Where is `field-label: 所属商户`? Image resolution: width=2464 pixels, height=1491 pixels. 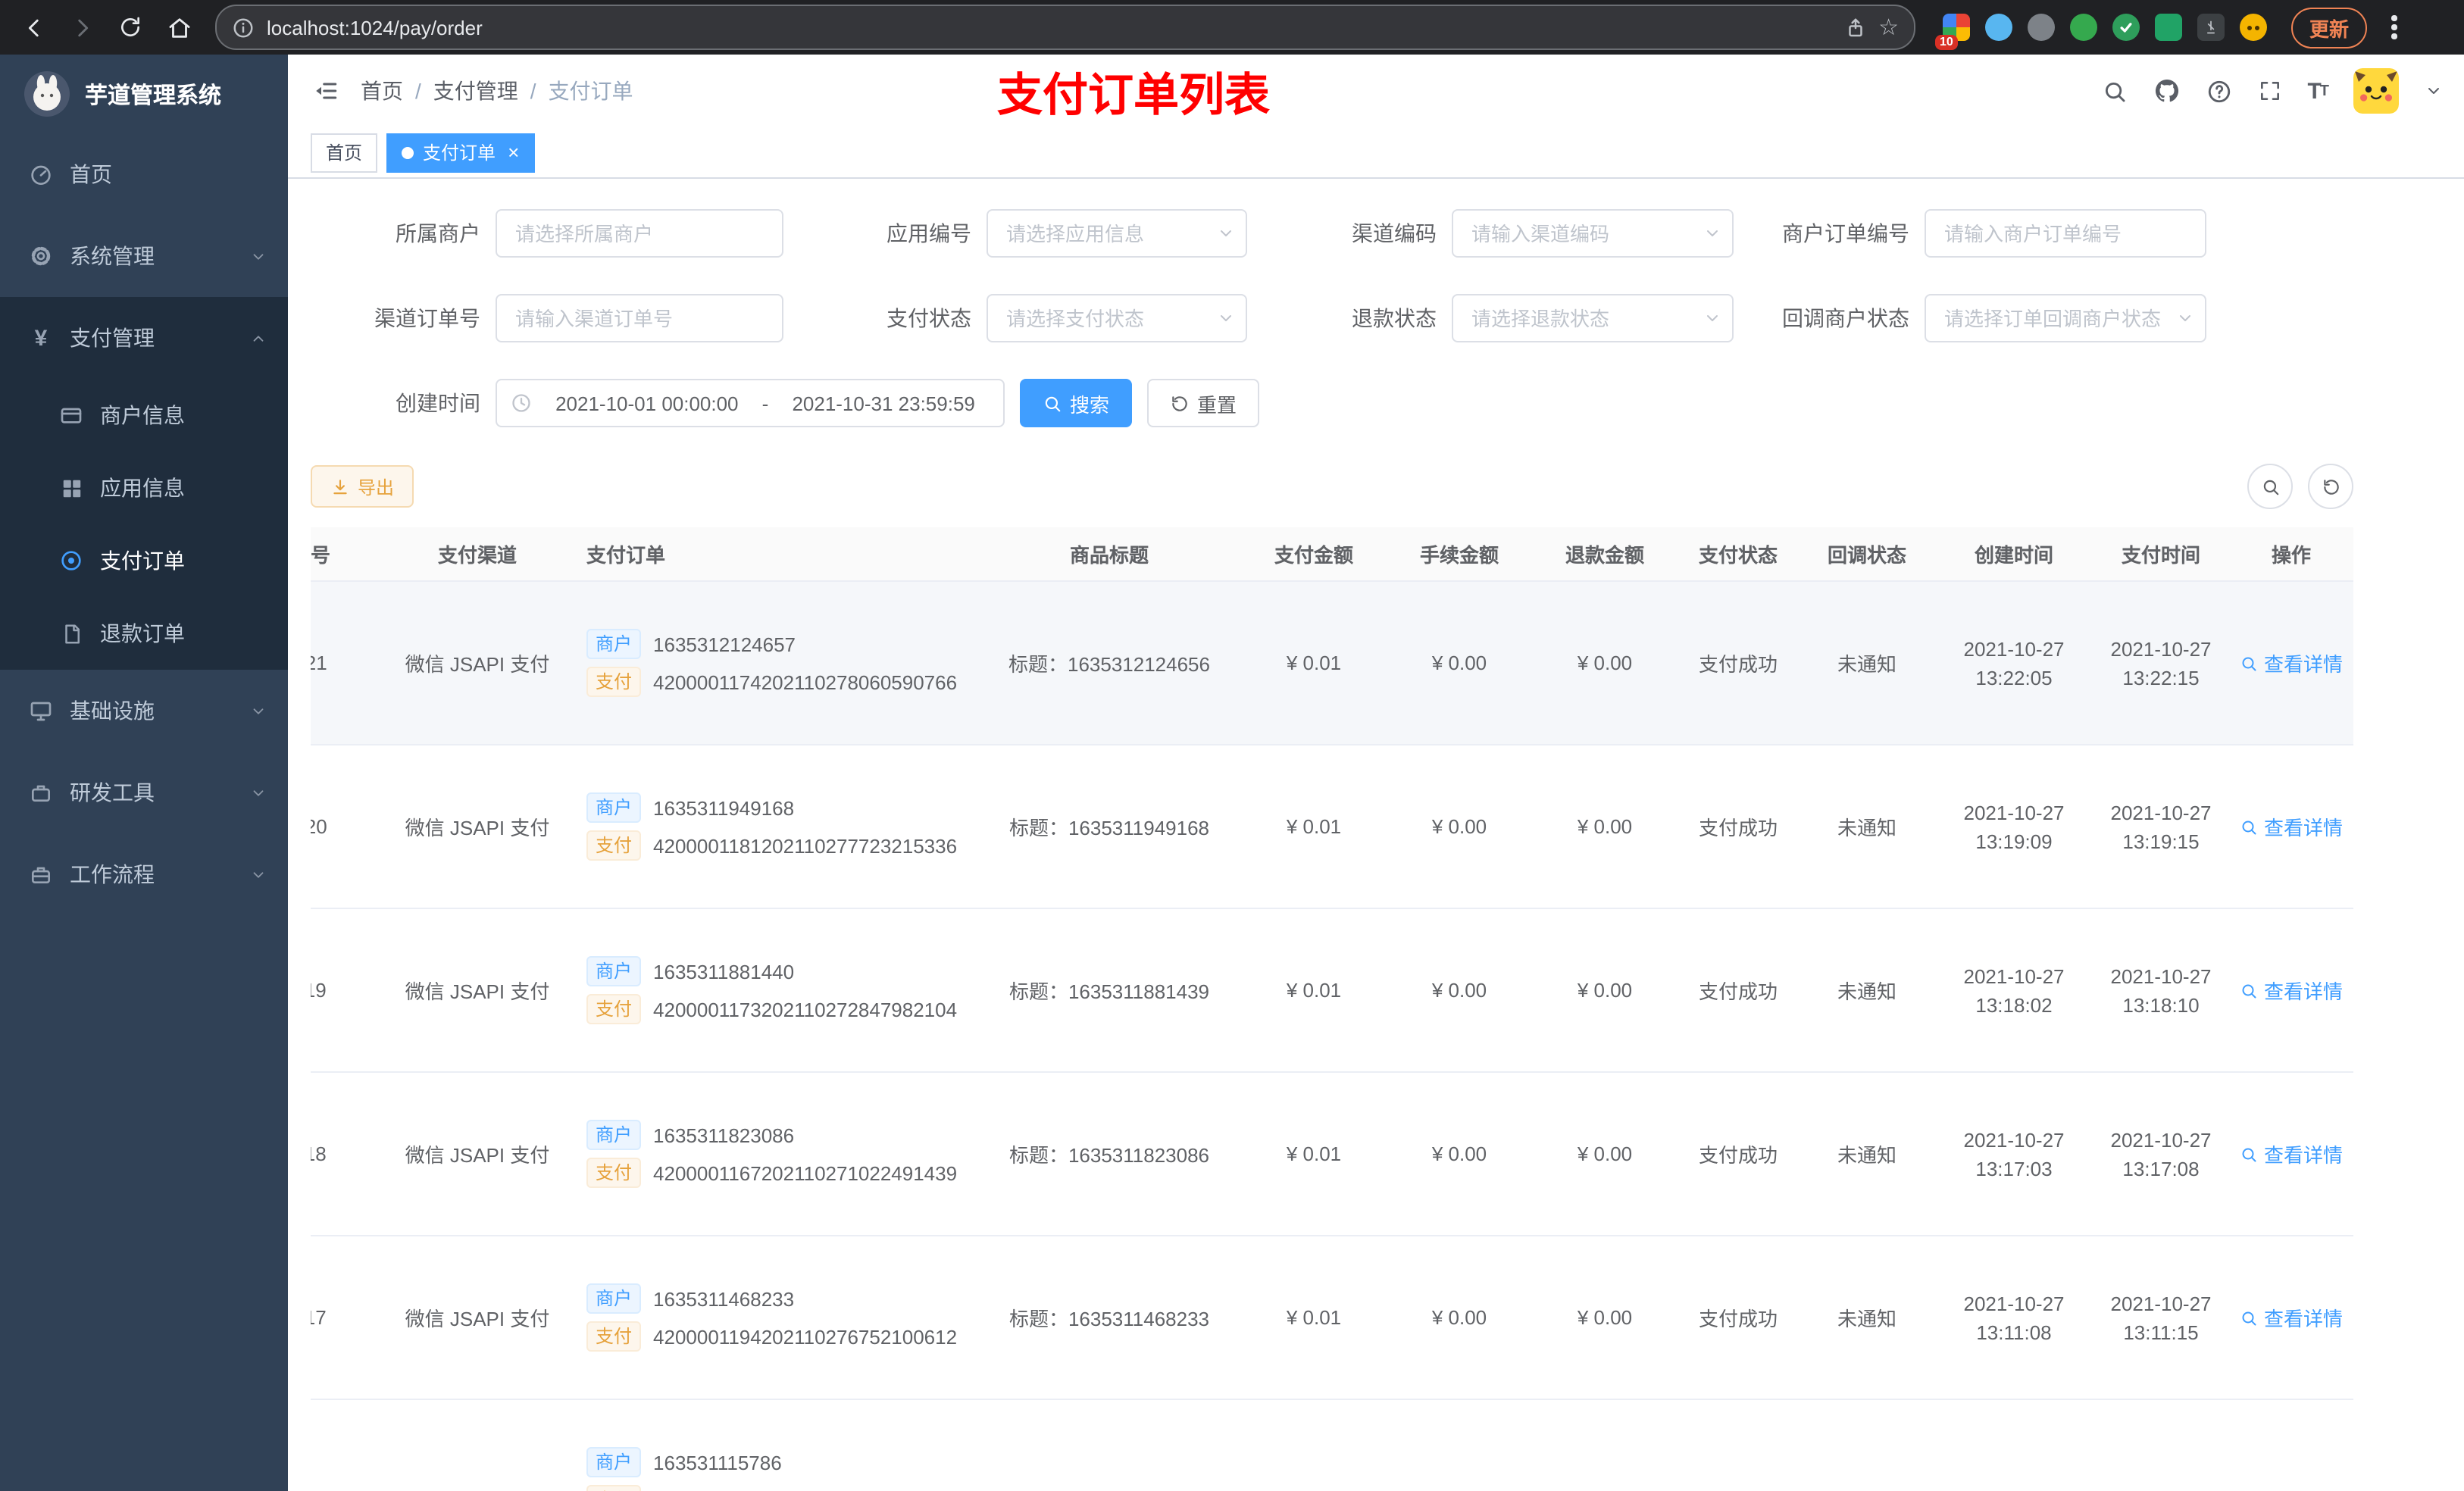 field-label: 所属商户 is located at coordinates (438, 233).